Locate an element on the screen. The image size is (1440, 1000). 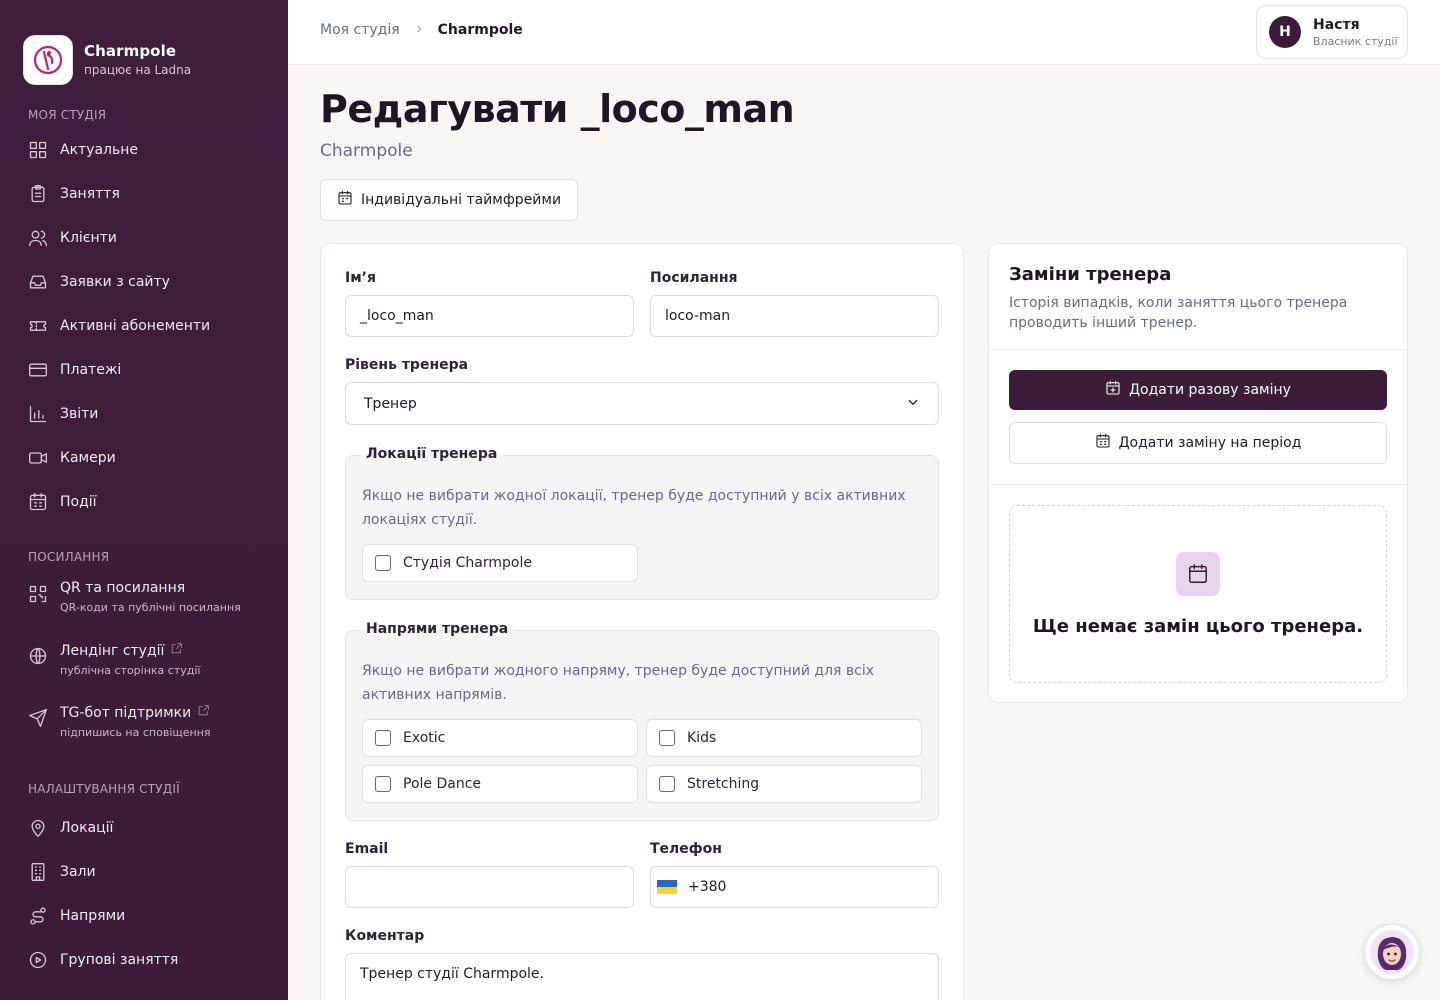
user-menu: Н Настя Власник студії is located at coordinates (1332, 32).